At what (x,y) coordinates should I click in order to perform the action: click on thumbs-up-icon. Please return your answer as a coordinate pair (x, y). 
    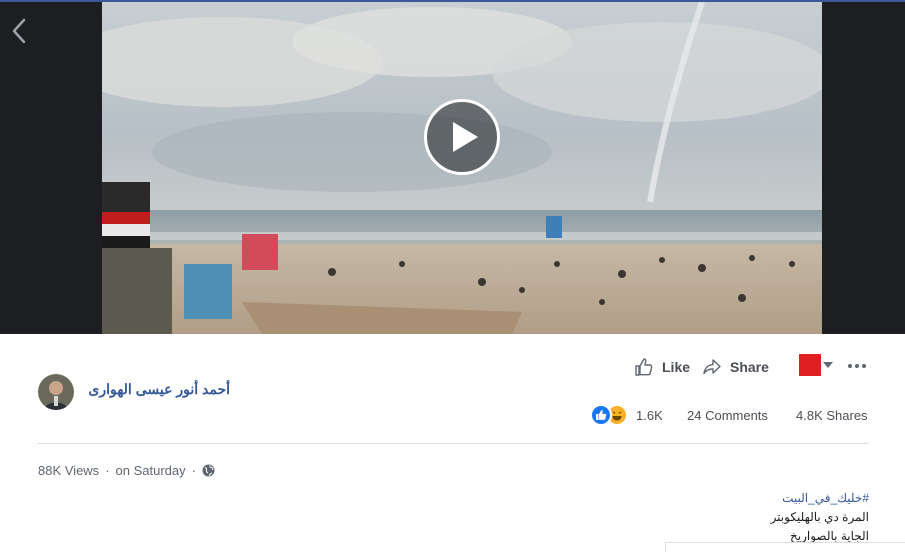
    Looking at the image, I should click on (644, 367).